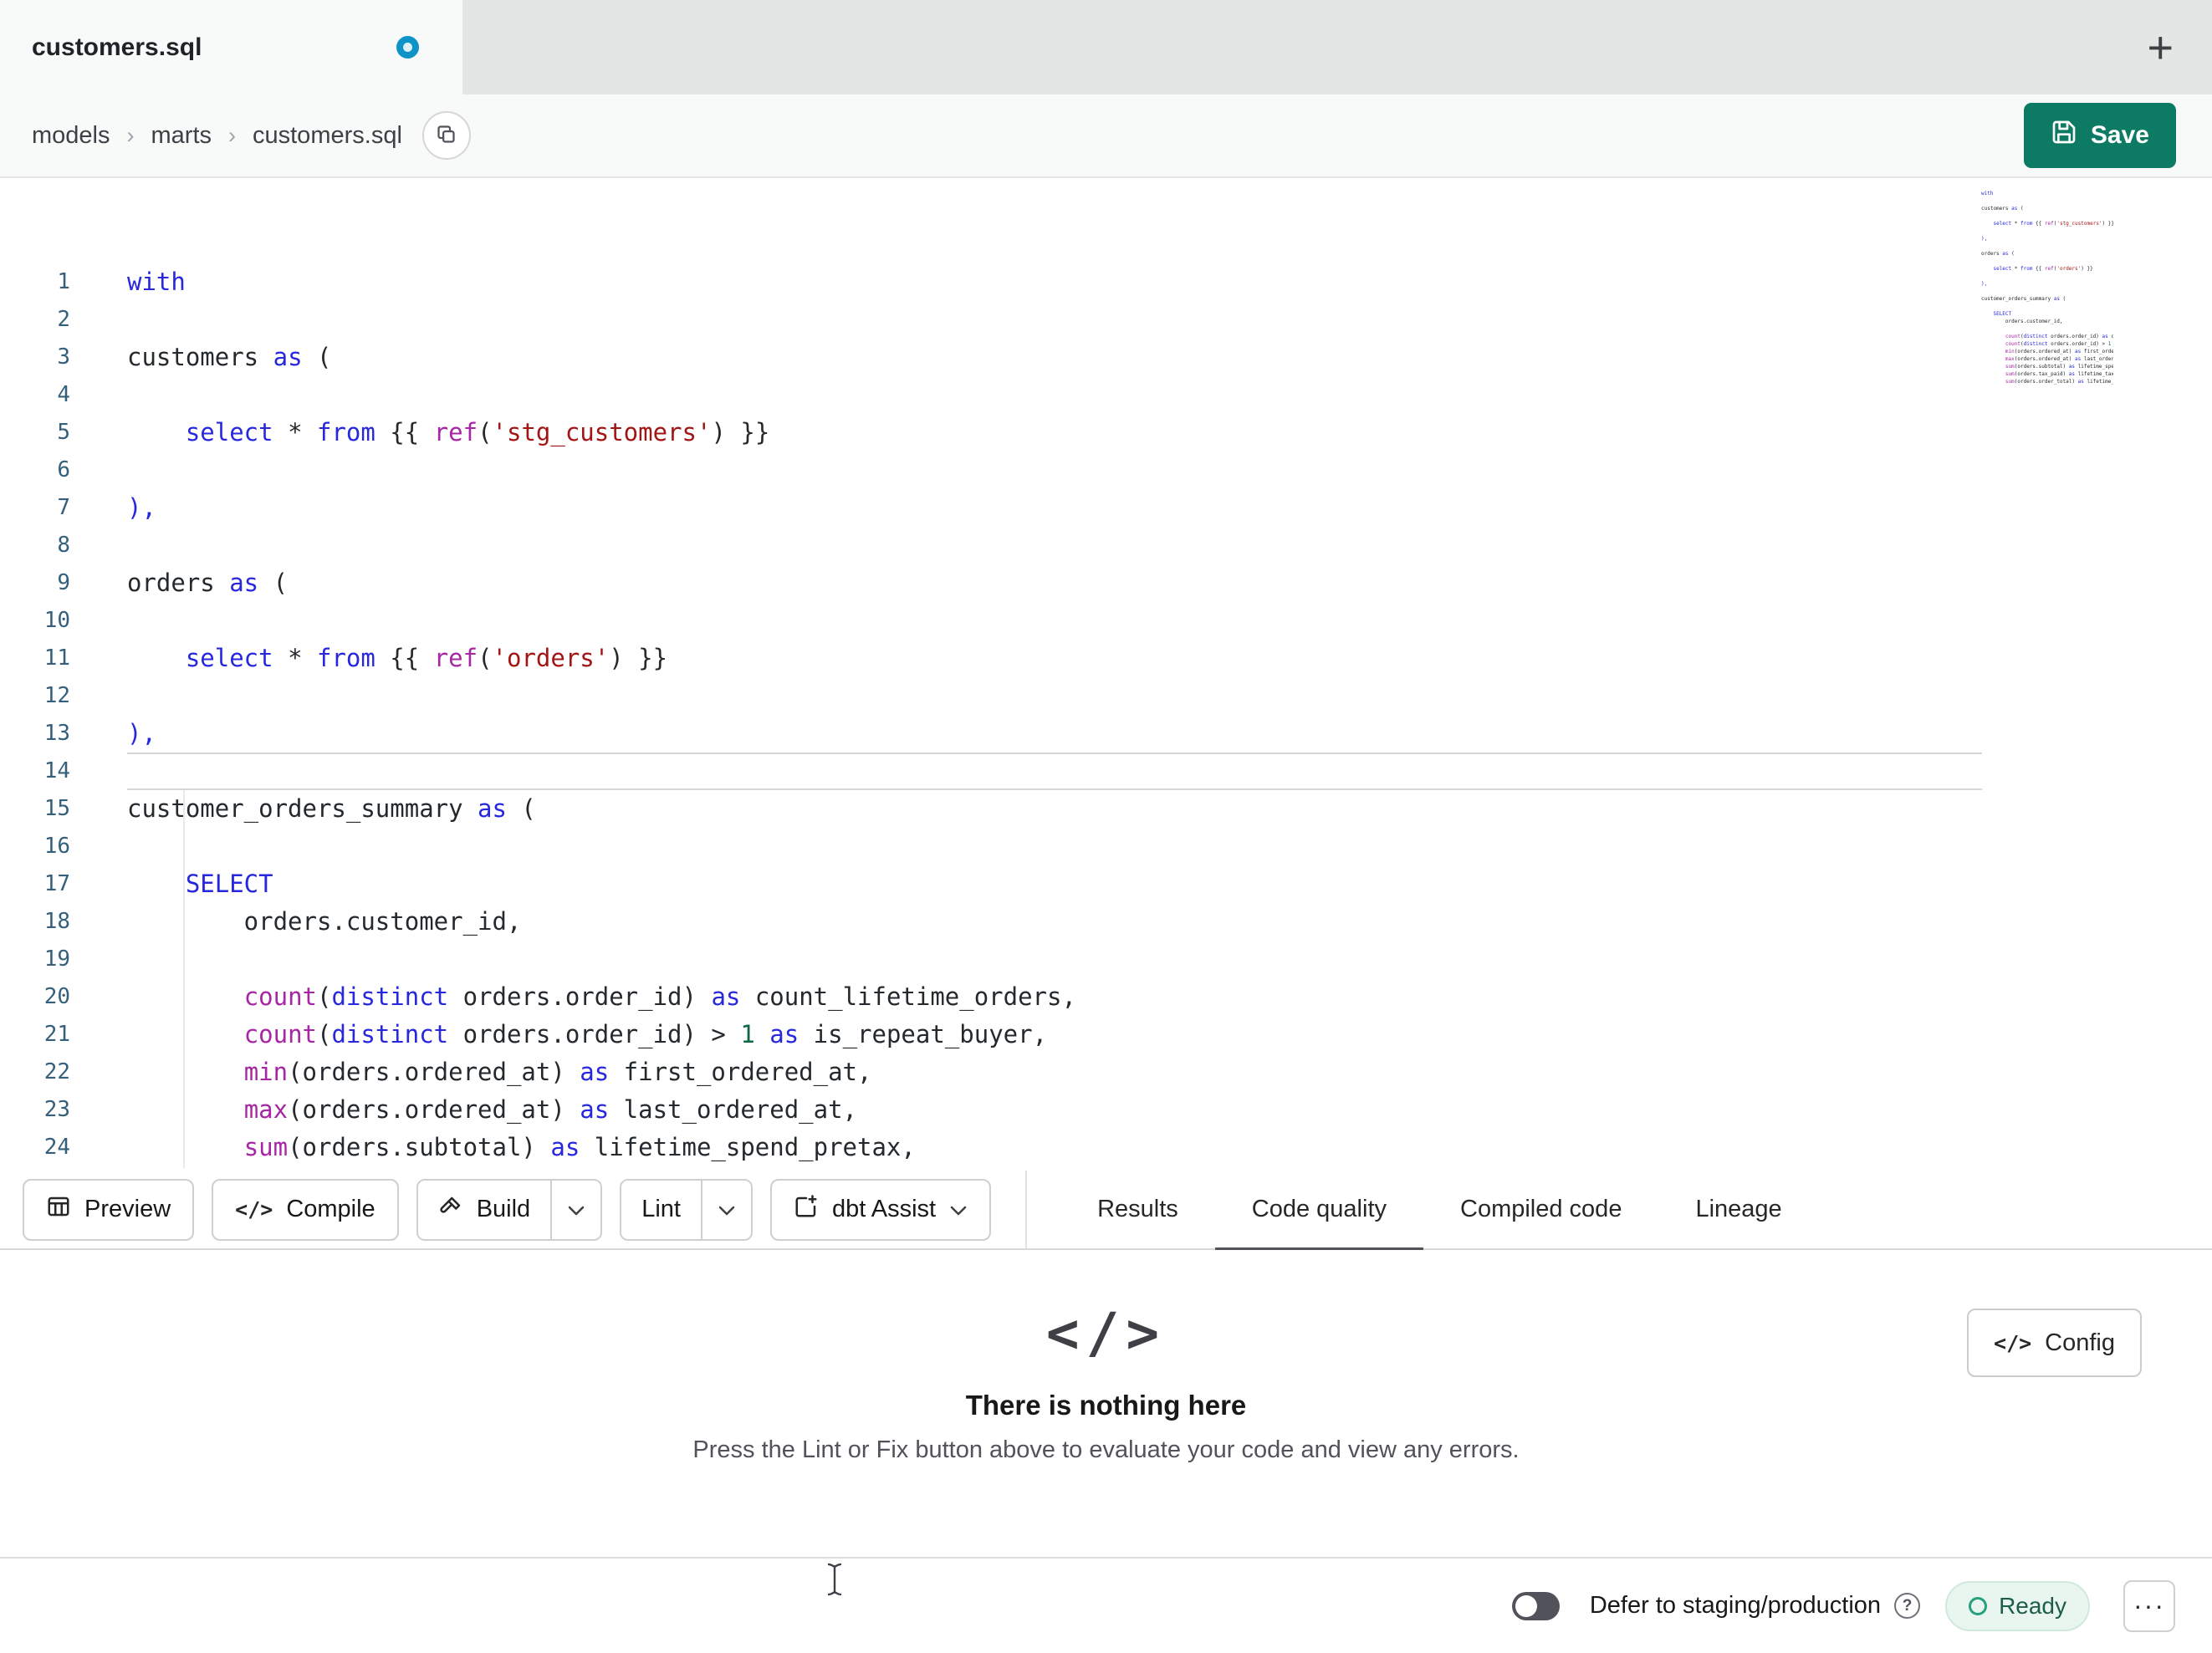 The height and width of the screenshot is (1653, 2212). I want to click on build-dropdown-button, so click(576, 1209).